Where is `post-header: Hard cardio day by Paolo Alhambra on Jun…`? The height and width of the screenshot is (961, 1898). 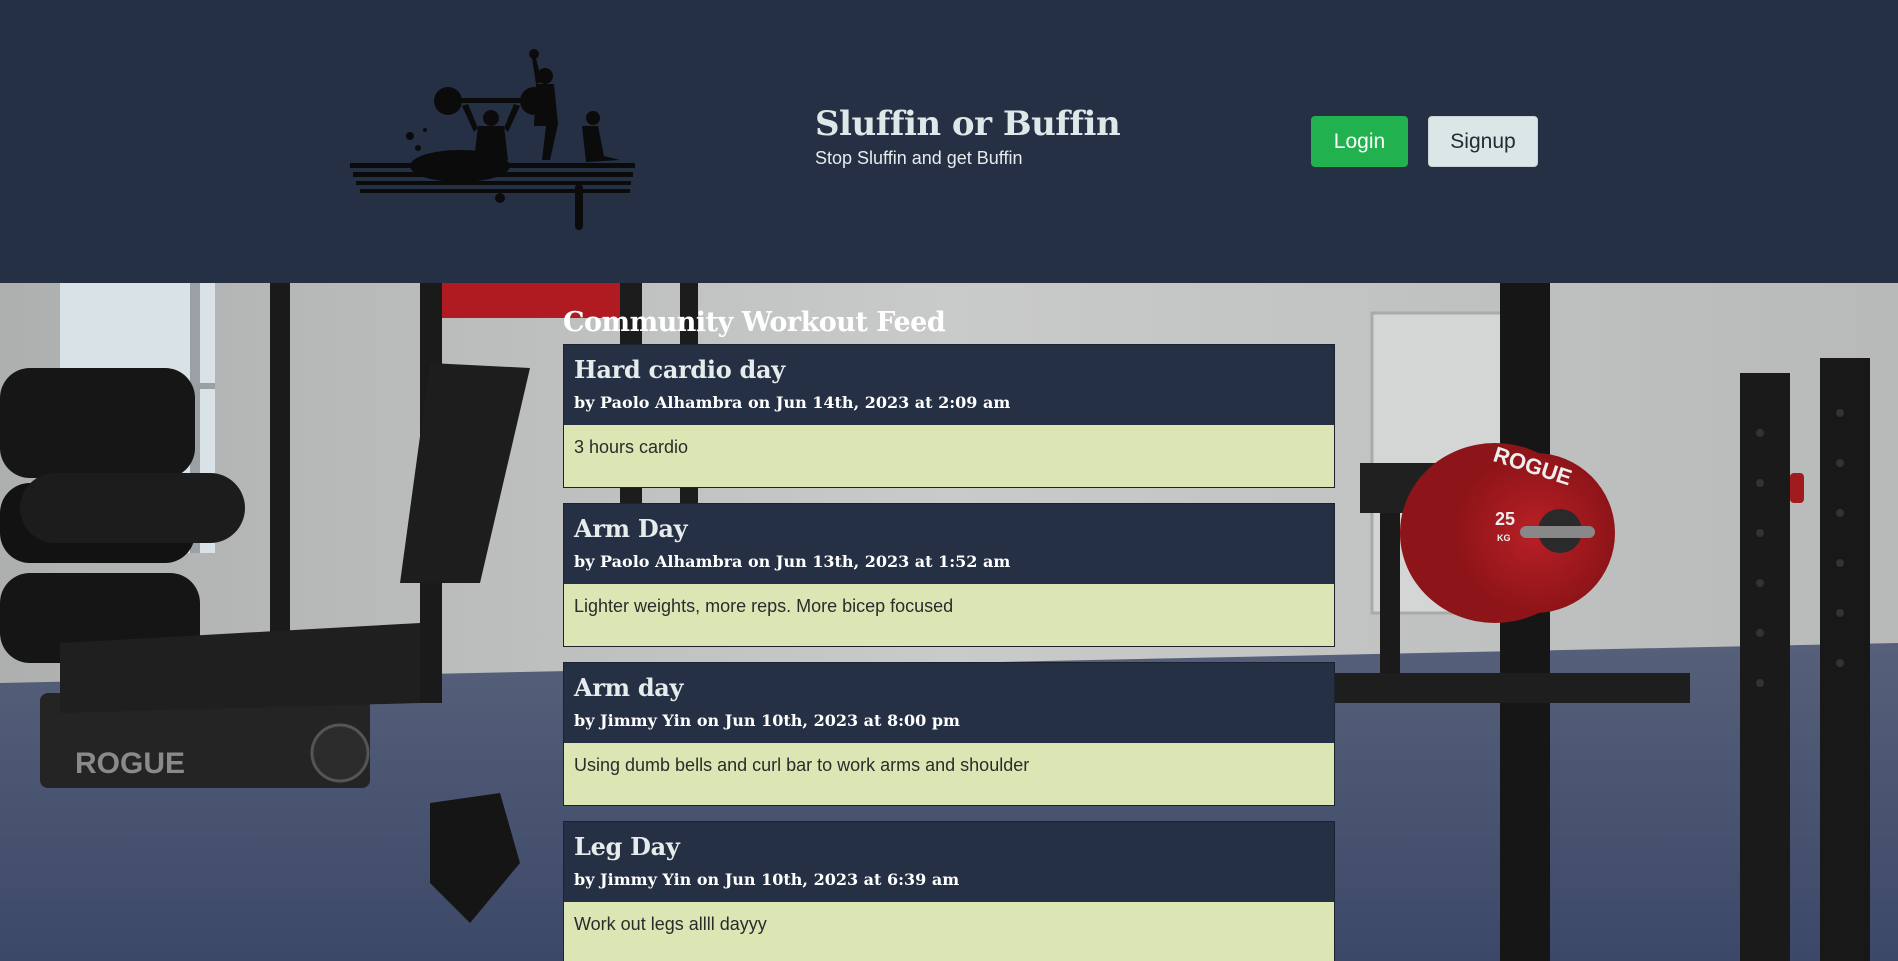
post-header: Hard cardio day by Paolo Alhambra on Jun… is located at coordinates (949, 385).